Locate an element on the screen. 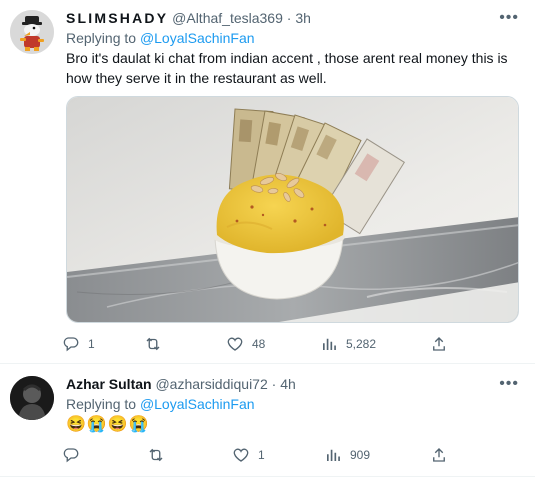 The height and width of the screenshot is (477, 535). like-count: 48 is located at coordinates (259, 344).